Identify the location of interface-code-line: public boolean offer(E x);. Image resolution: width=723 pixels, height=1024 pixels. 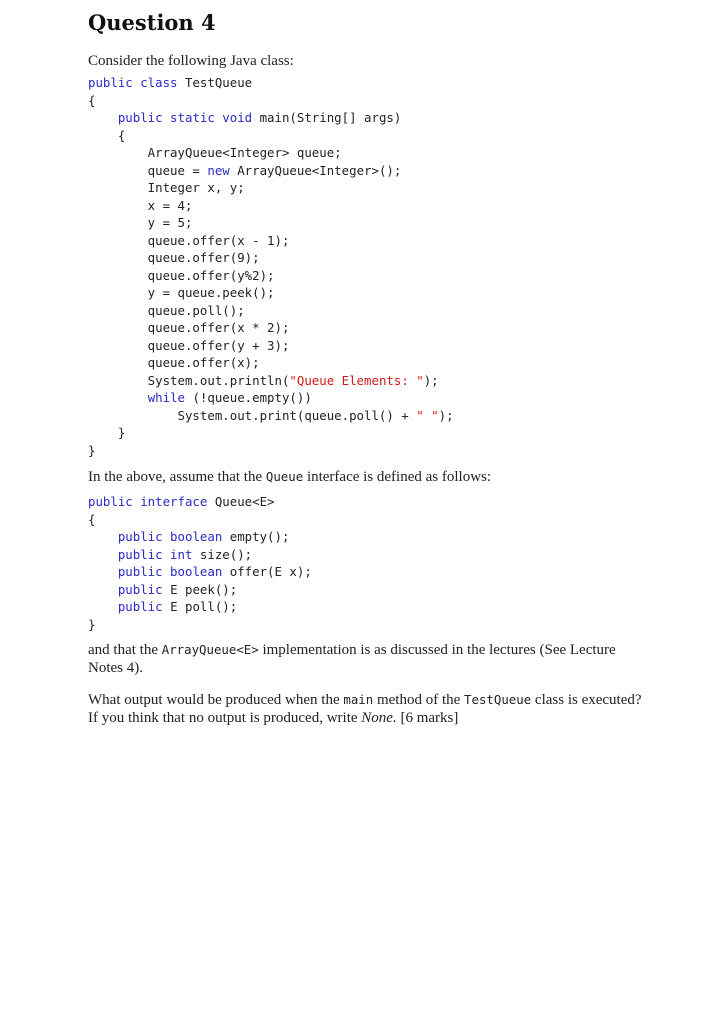
(200, 572).